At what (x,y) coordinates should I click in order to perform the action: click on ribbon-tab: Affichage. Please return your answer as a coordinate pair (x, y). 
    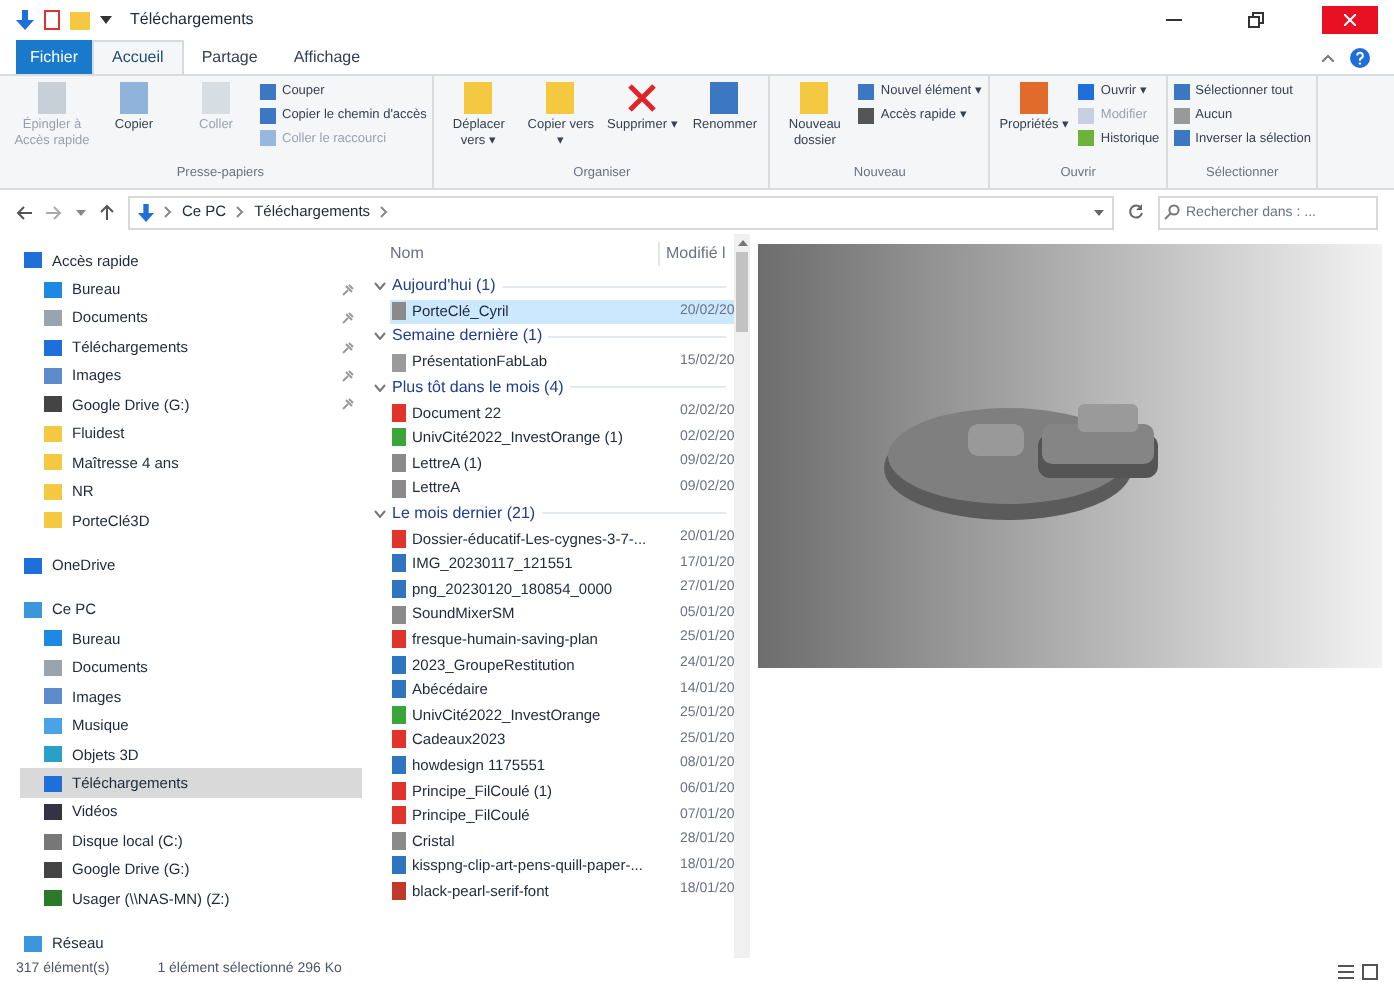
    Looking at the image, I should click on (327, 57).